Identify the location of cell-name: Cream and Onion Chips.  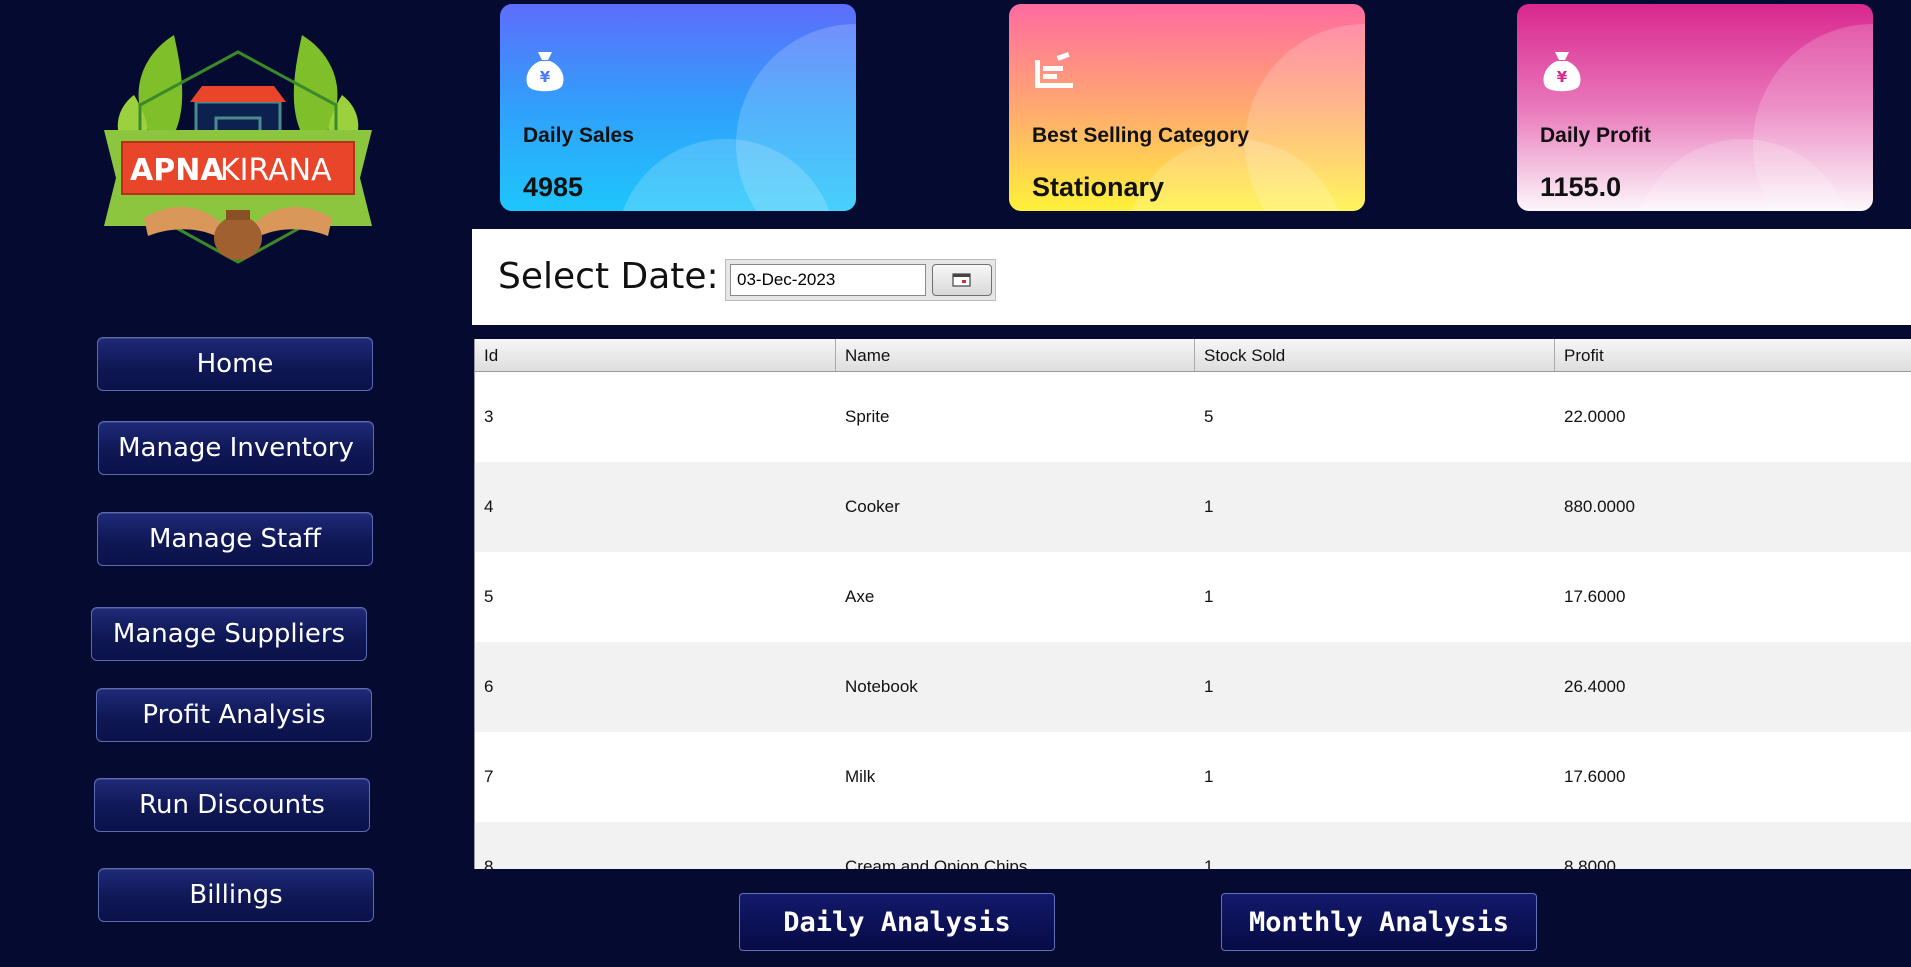
(936, 863).